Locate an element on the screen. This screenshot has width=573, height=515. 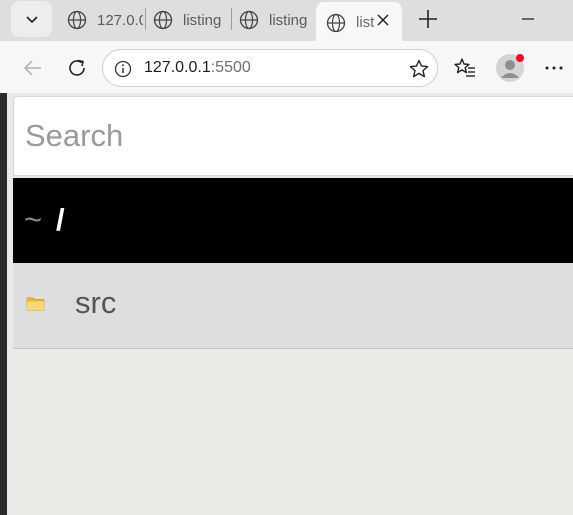
search-input is located at coordinates (293, 136).